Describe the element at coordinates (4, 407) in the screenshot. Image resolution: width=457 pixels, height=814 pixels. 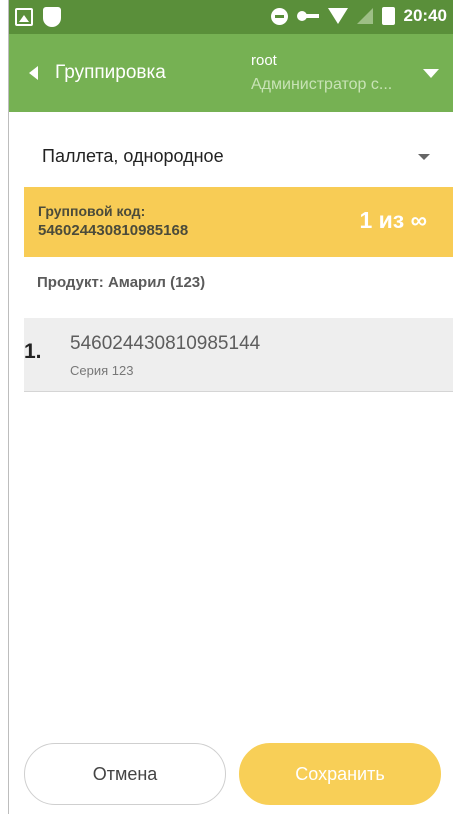
I see `left-edge` at that location.